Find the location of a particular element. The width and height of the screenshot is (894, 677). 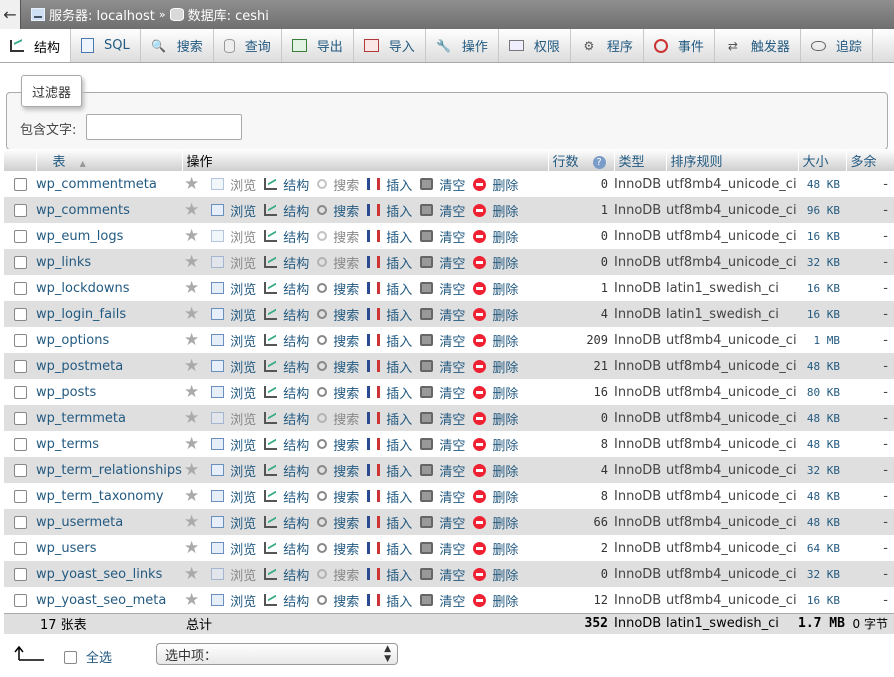

table-name-link: wp_comments is located at coordinates (109, 210).